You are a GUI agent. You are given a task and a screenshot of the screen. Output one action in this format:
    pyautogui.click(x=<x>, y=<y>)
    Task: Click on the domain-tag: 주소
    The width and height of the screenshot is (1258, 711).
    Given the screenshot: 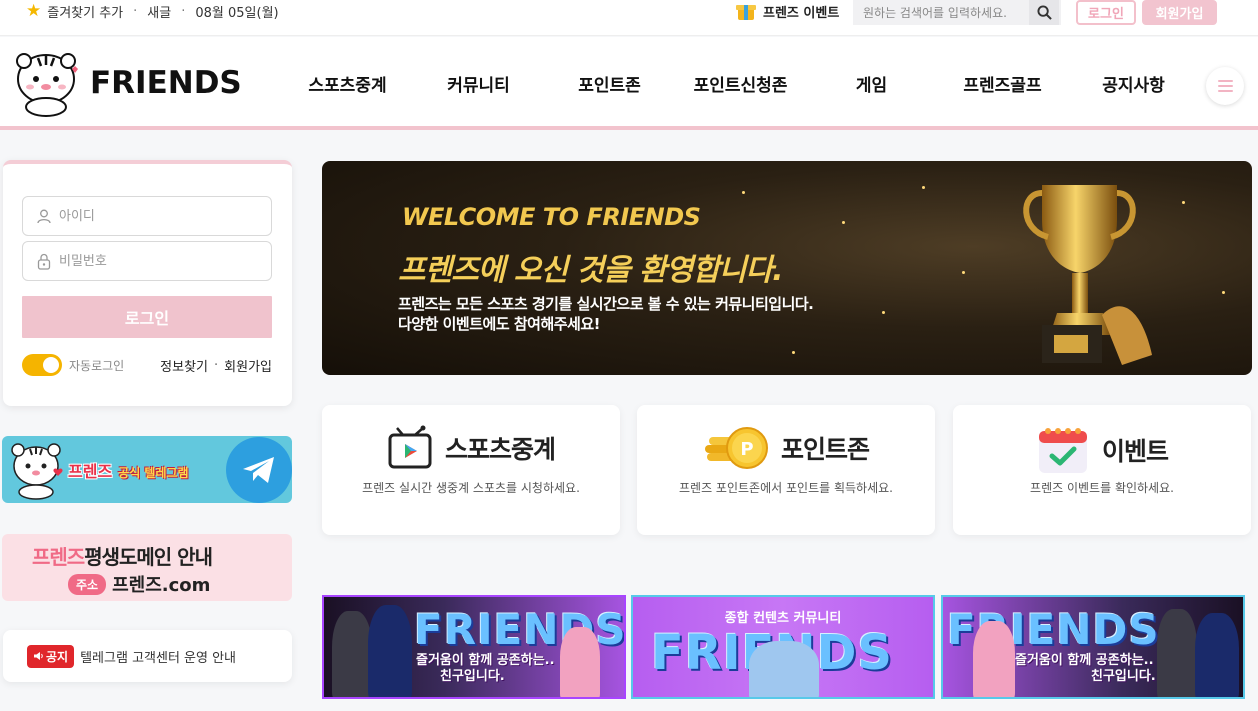 What is the action you would take?
    pyautogui.click(x=87, y=584)
    